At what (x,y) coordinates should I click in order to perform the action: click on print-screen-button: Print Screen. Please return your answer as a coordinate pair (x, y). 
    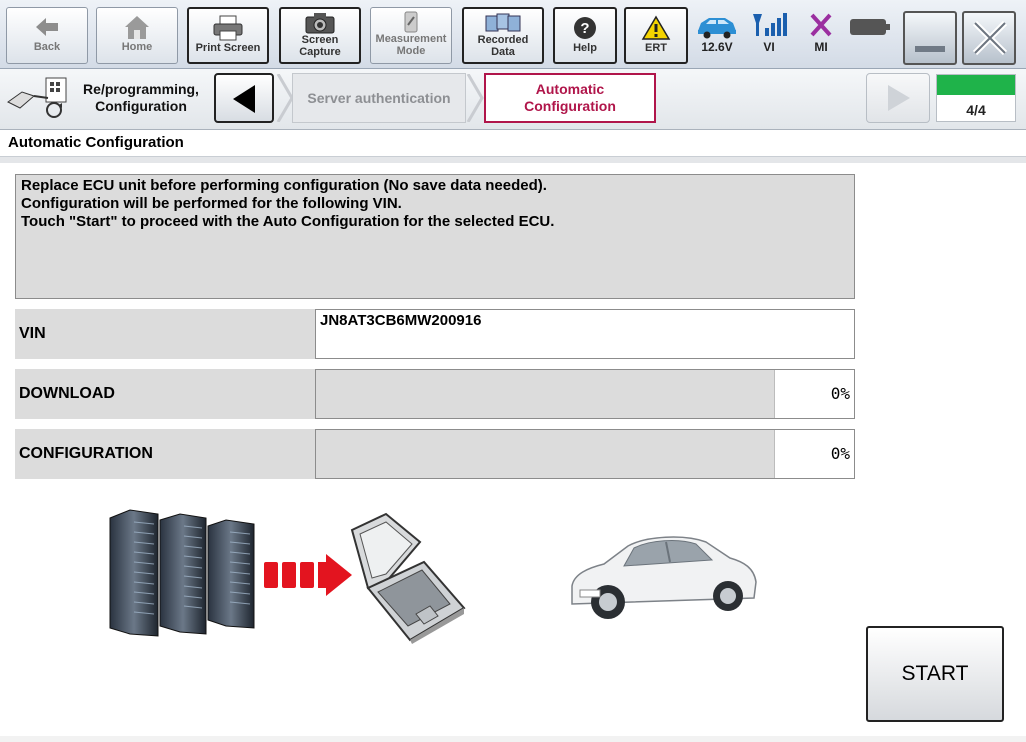
    Looking at the image, I should click on (228, 35).